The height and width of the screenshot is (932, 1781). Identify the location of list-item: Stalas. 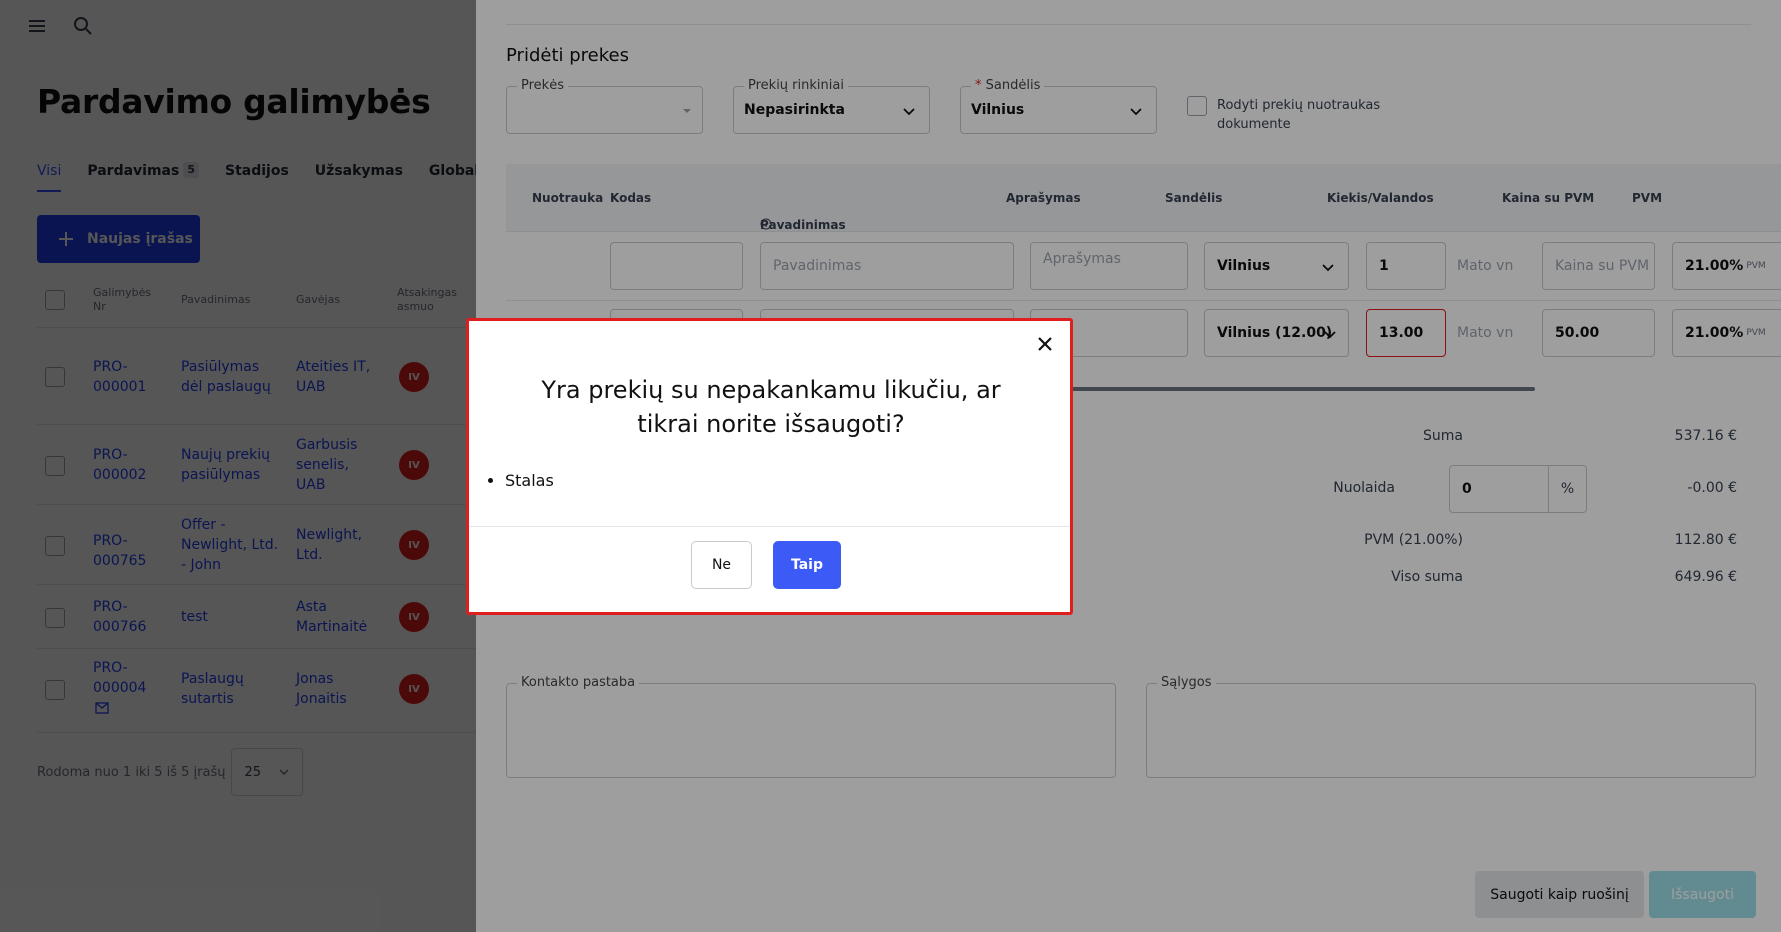
(529, 480).